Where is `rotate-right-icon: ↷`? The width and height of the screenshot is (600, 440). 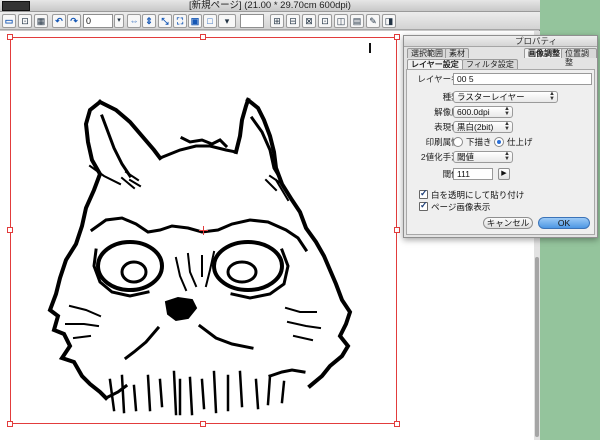
rotate-right-icon: ↷ is located at coordinates (74, 21).